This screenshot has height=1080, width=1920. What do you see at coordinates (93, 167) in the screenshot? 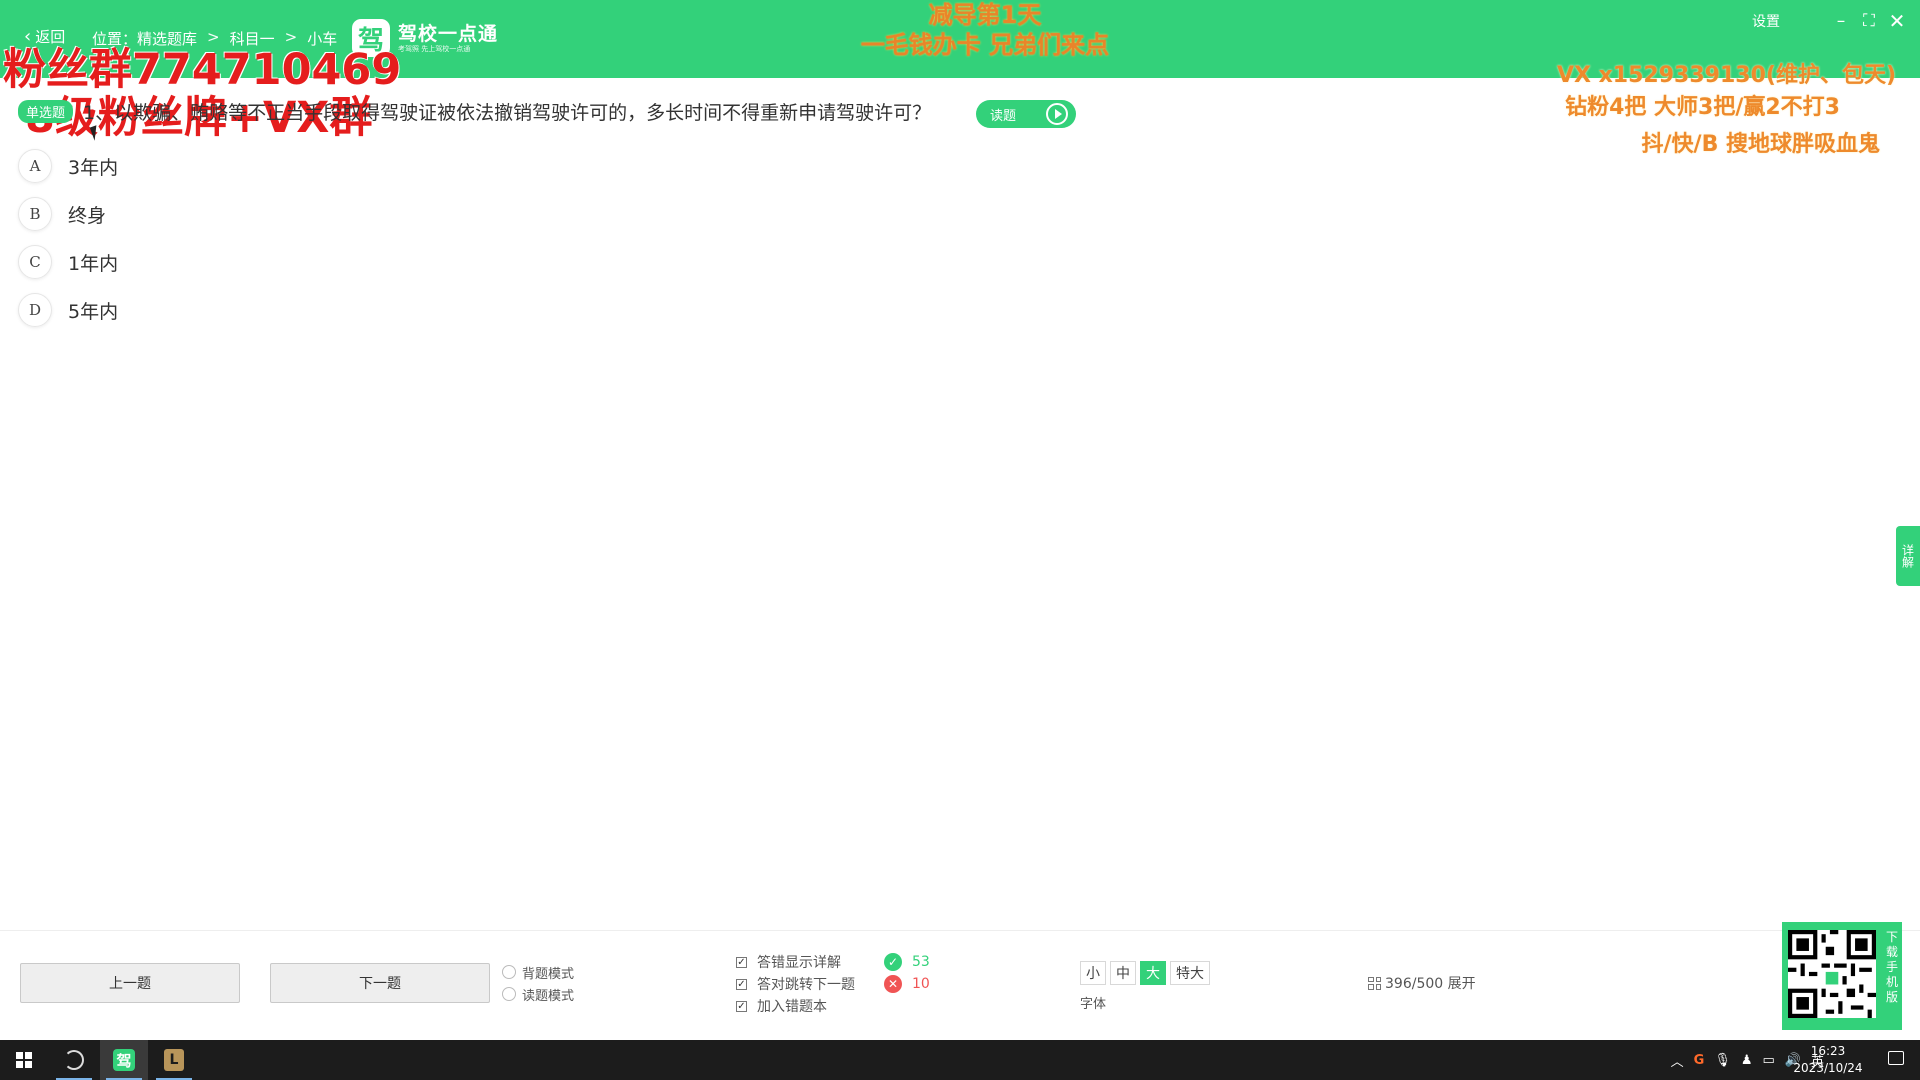
I see `option-text: 3年内` at bounding box center [93, 167].